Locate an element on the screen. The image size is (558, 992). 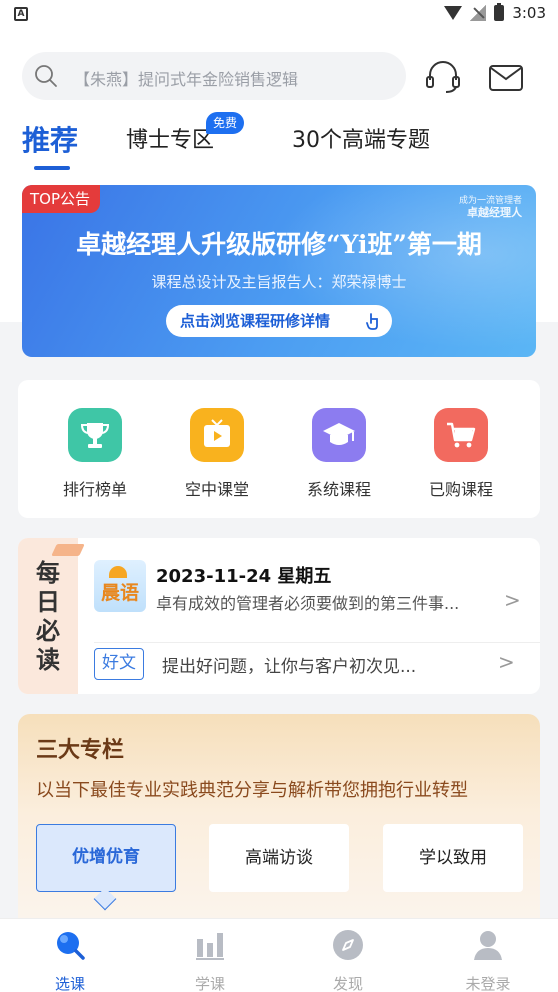
trophy-icon is located at coordinates (95, 435).